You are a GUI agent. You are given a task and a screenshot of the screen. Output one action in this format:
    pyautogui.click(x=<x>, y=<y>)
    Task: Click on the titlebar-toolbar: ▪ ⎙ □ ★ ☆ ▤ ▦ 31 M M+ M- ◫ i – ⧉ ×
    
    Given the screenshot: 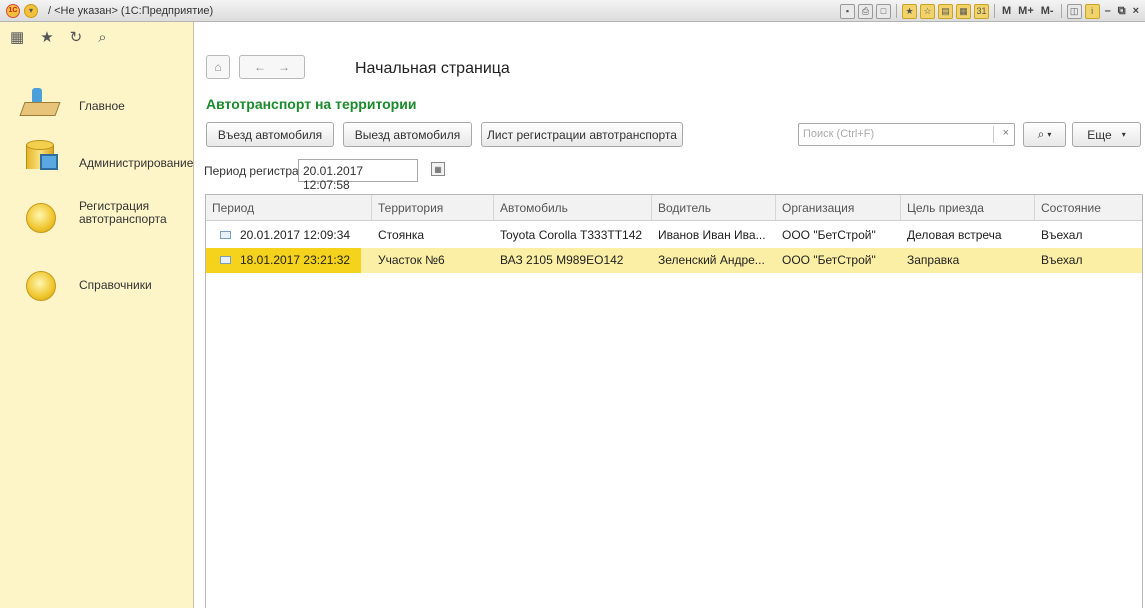 What is the action you would take?
    pyautogui.click(x=990, y=11)
    